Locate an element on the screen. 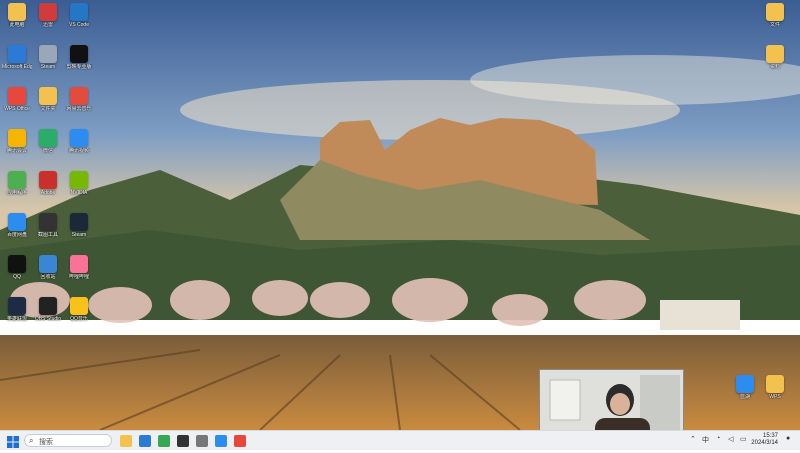  desktop-icon-label: QQ is located at coordinates (17, 277).